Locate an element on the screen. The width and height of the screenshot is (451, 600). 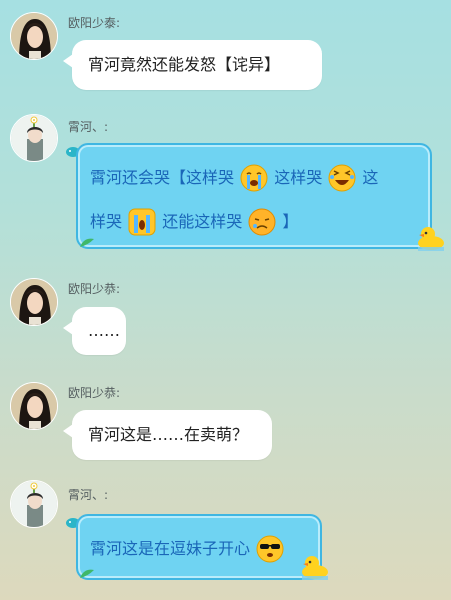
cool-sunglasses-emoji is located at coordinates (270, 549).